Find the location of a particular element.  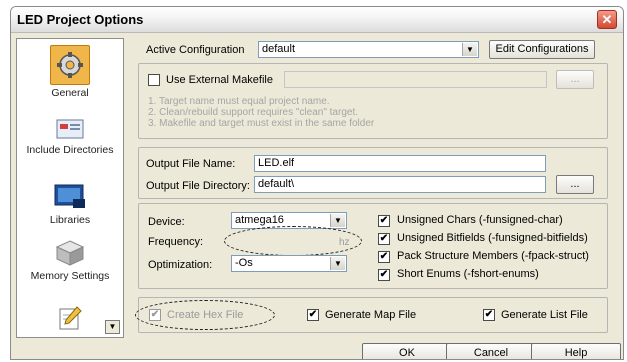

books-icon is located at coordinates (69, 196).